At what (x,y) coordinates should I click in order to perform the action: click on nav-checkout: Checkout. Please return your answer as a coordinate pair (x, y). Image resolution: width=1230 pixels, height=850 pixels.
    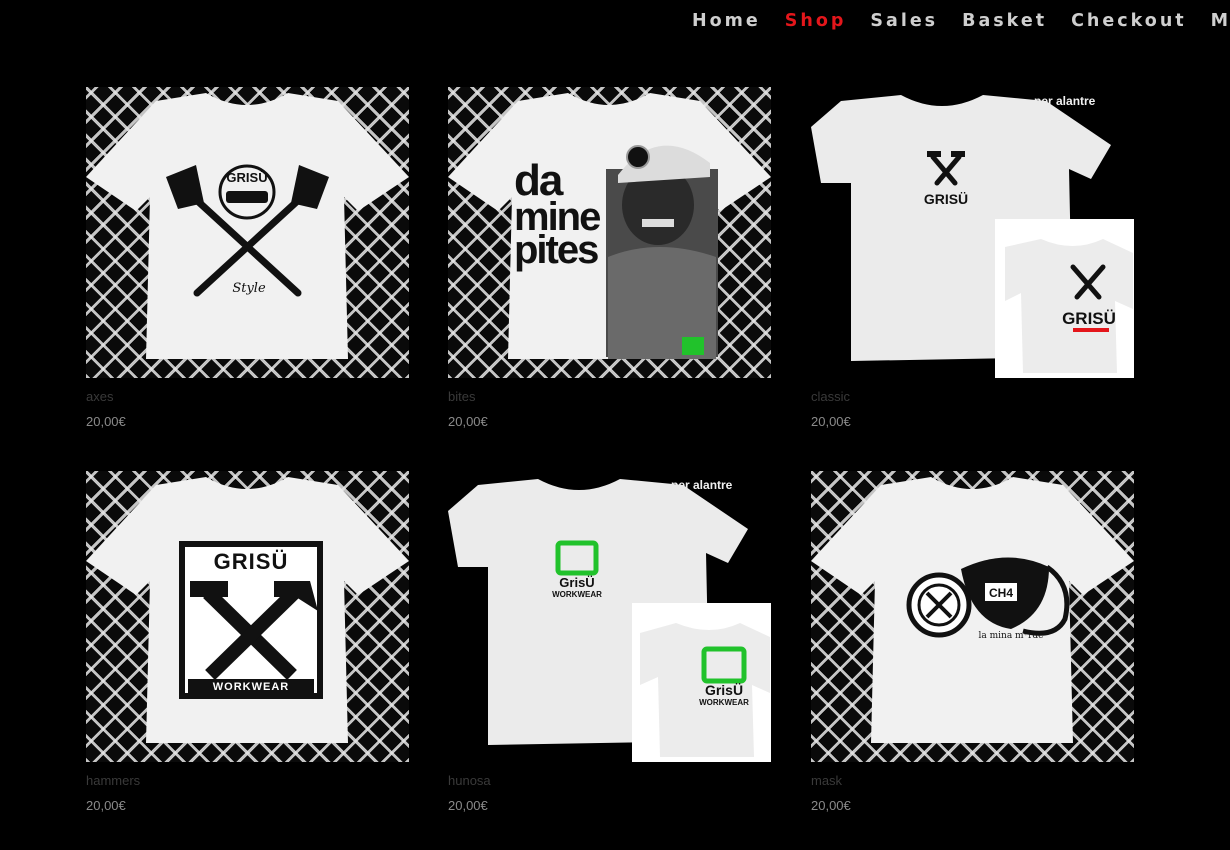
    Looking at the image, I should click on (1129, 21).